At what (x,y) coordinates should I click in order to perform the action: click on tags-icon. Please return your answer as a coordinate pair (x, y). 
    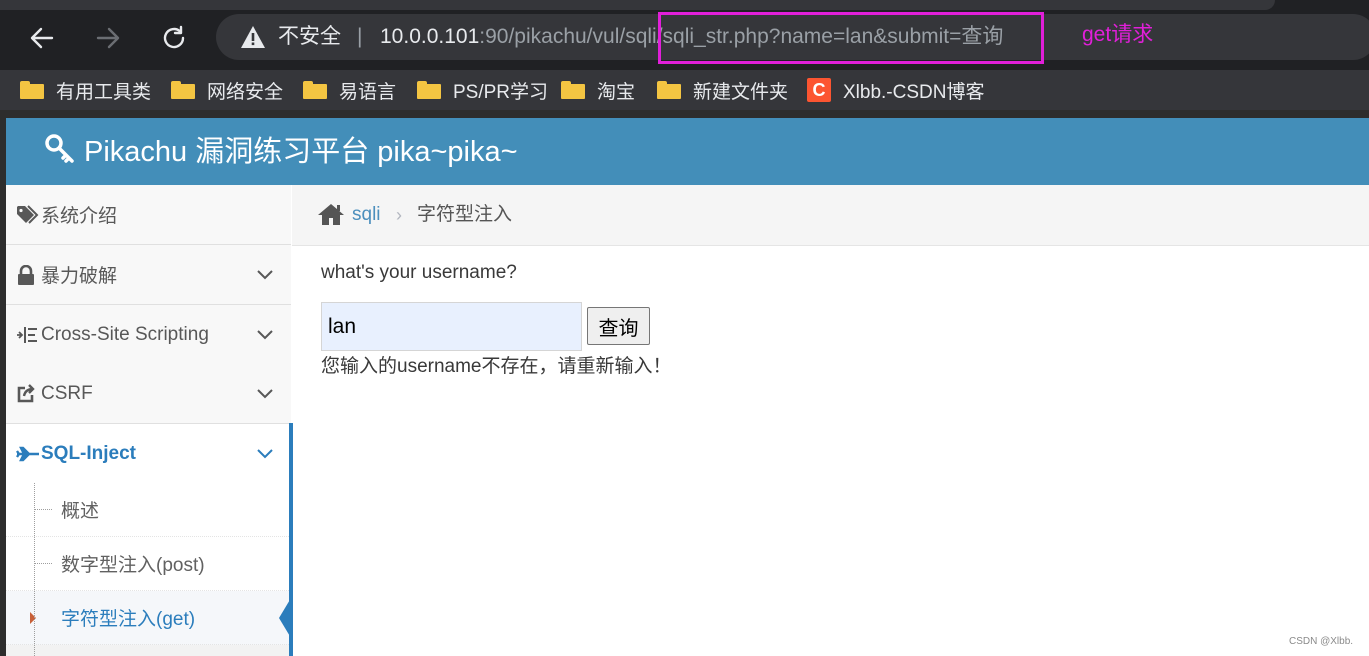
    Looking at the image, I should click on (28, 214).